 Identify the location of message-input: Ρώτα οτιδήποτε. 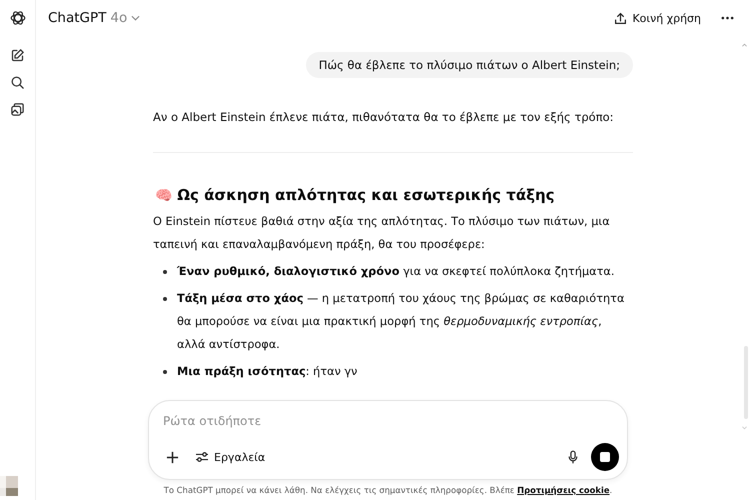
(389, 421).